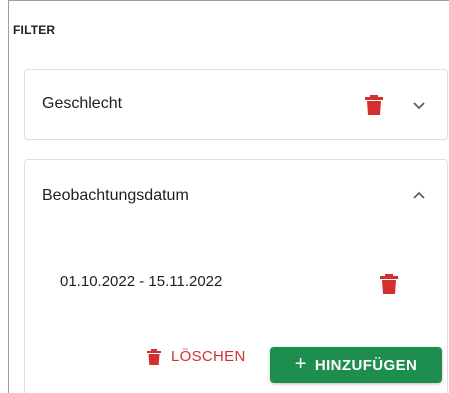  What do you see at coordinates (300, 364) in the screenshot?
I see `plus-icon: +` at bounding box center [300, 364].